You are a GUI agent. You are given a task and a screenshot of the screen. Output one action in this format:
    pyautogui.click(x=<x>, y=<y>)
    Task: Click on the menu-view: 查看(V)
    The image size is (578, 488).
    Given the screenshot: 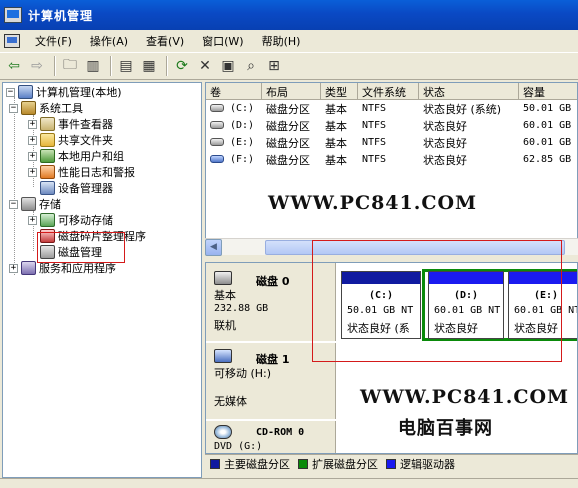 What is the action you would take?
    pyautogui.click(x=165, y=41)
    